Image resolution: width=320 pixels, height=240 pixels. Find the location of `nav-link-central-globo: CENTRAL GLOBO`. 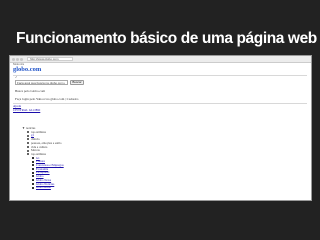

nav-link-central-globo: CENTRAL GLOBO is located at coordinates (26, 110).